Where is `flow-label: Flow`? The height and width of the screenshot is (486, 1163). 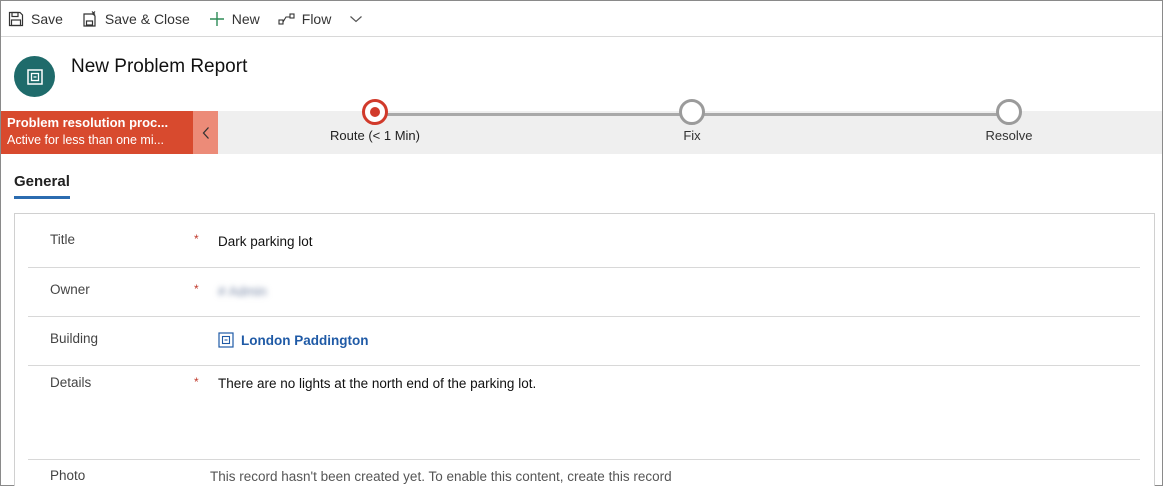
flow-label: Flow is located at coordinates (316, 18).